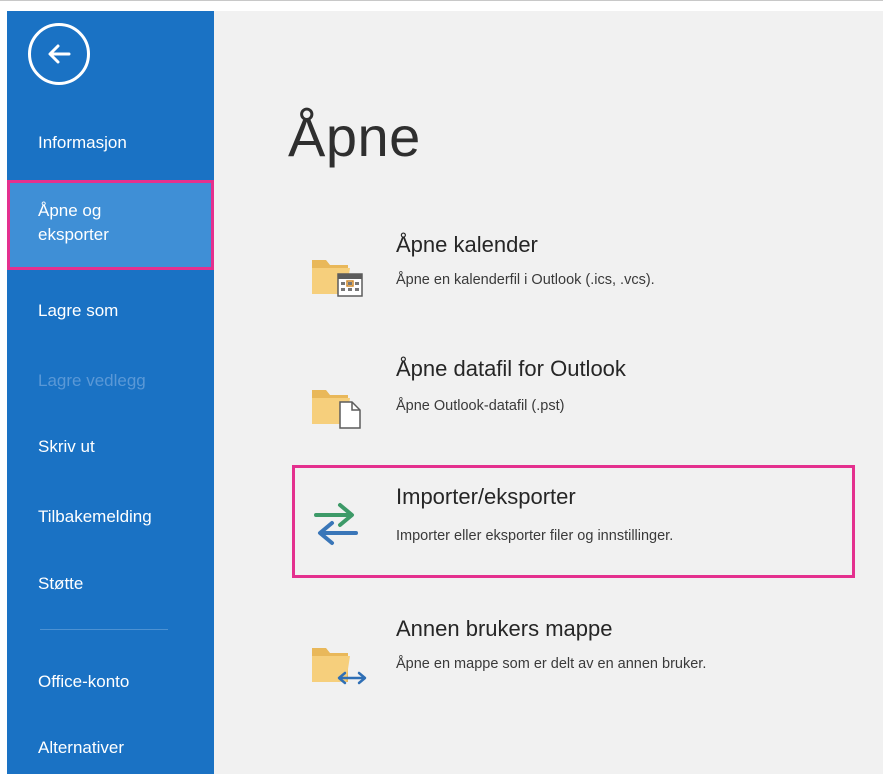 This screenshot has width=883, height=774. What do you see at coordinates (354, 136) in the screenshot?
I see `page-title: Åpne` at bounding box center [354, 136].